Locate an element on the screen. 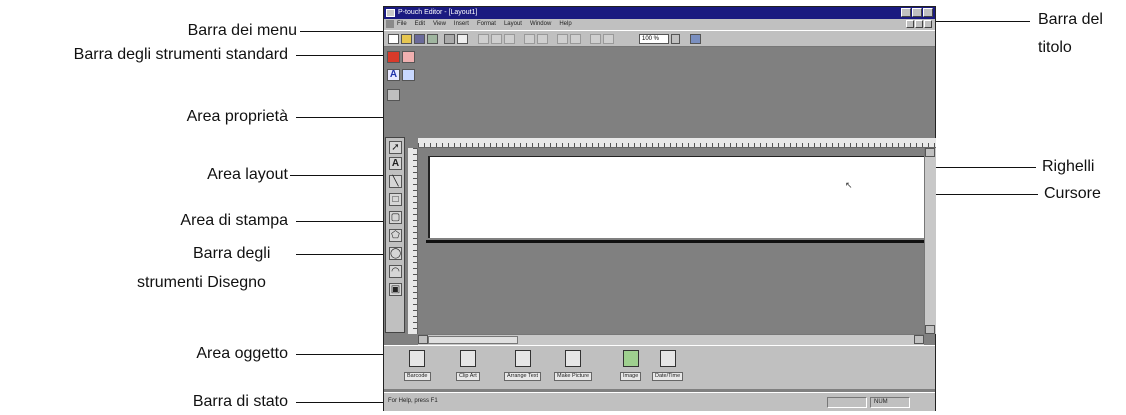 Image resolution: width=1126 pixels, height=415 pixels. window-title: P-touch Editor - [Layout1] is located at coordinates (438, 12).